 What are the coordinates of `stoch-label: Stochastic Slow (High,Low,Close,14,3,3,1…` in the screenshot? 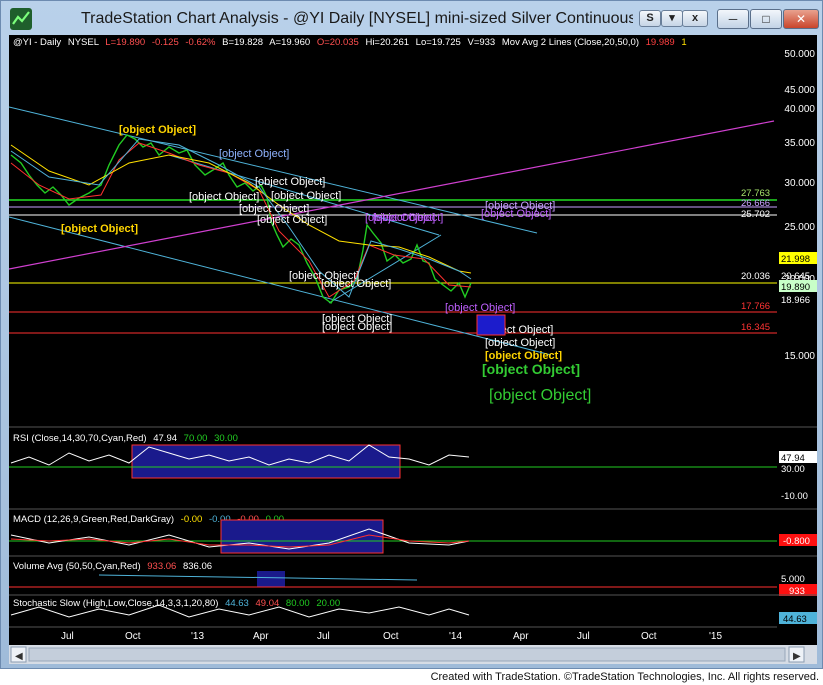 It's located at (115, 603).